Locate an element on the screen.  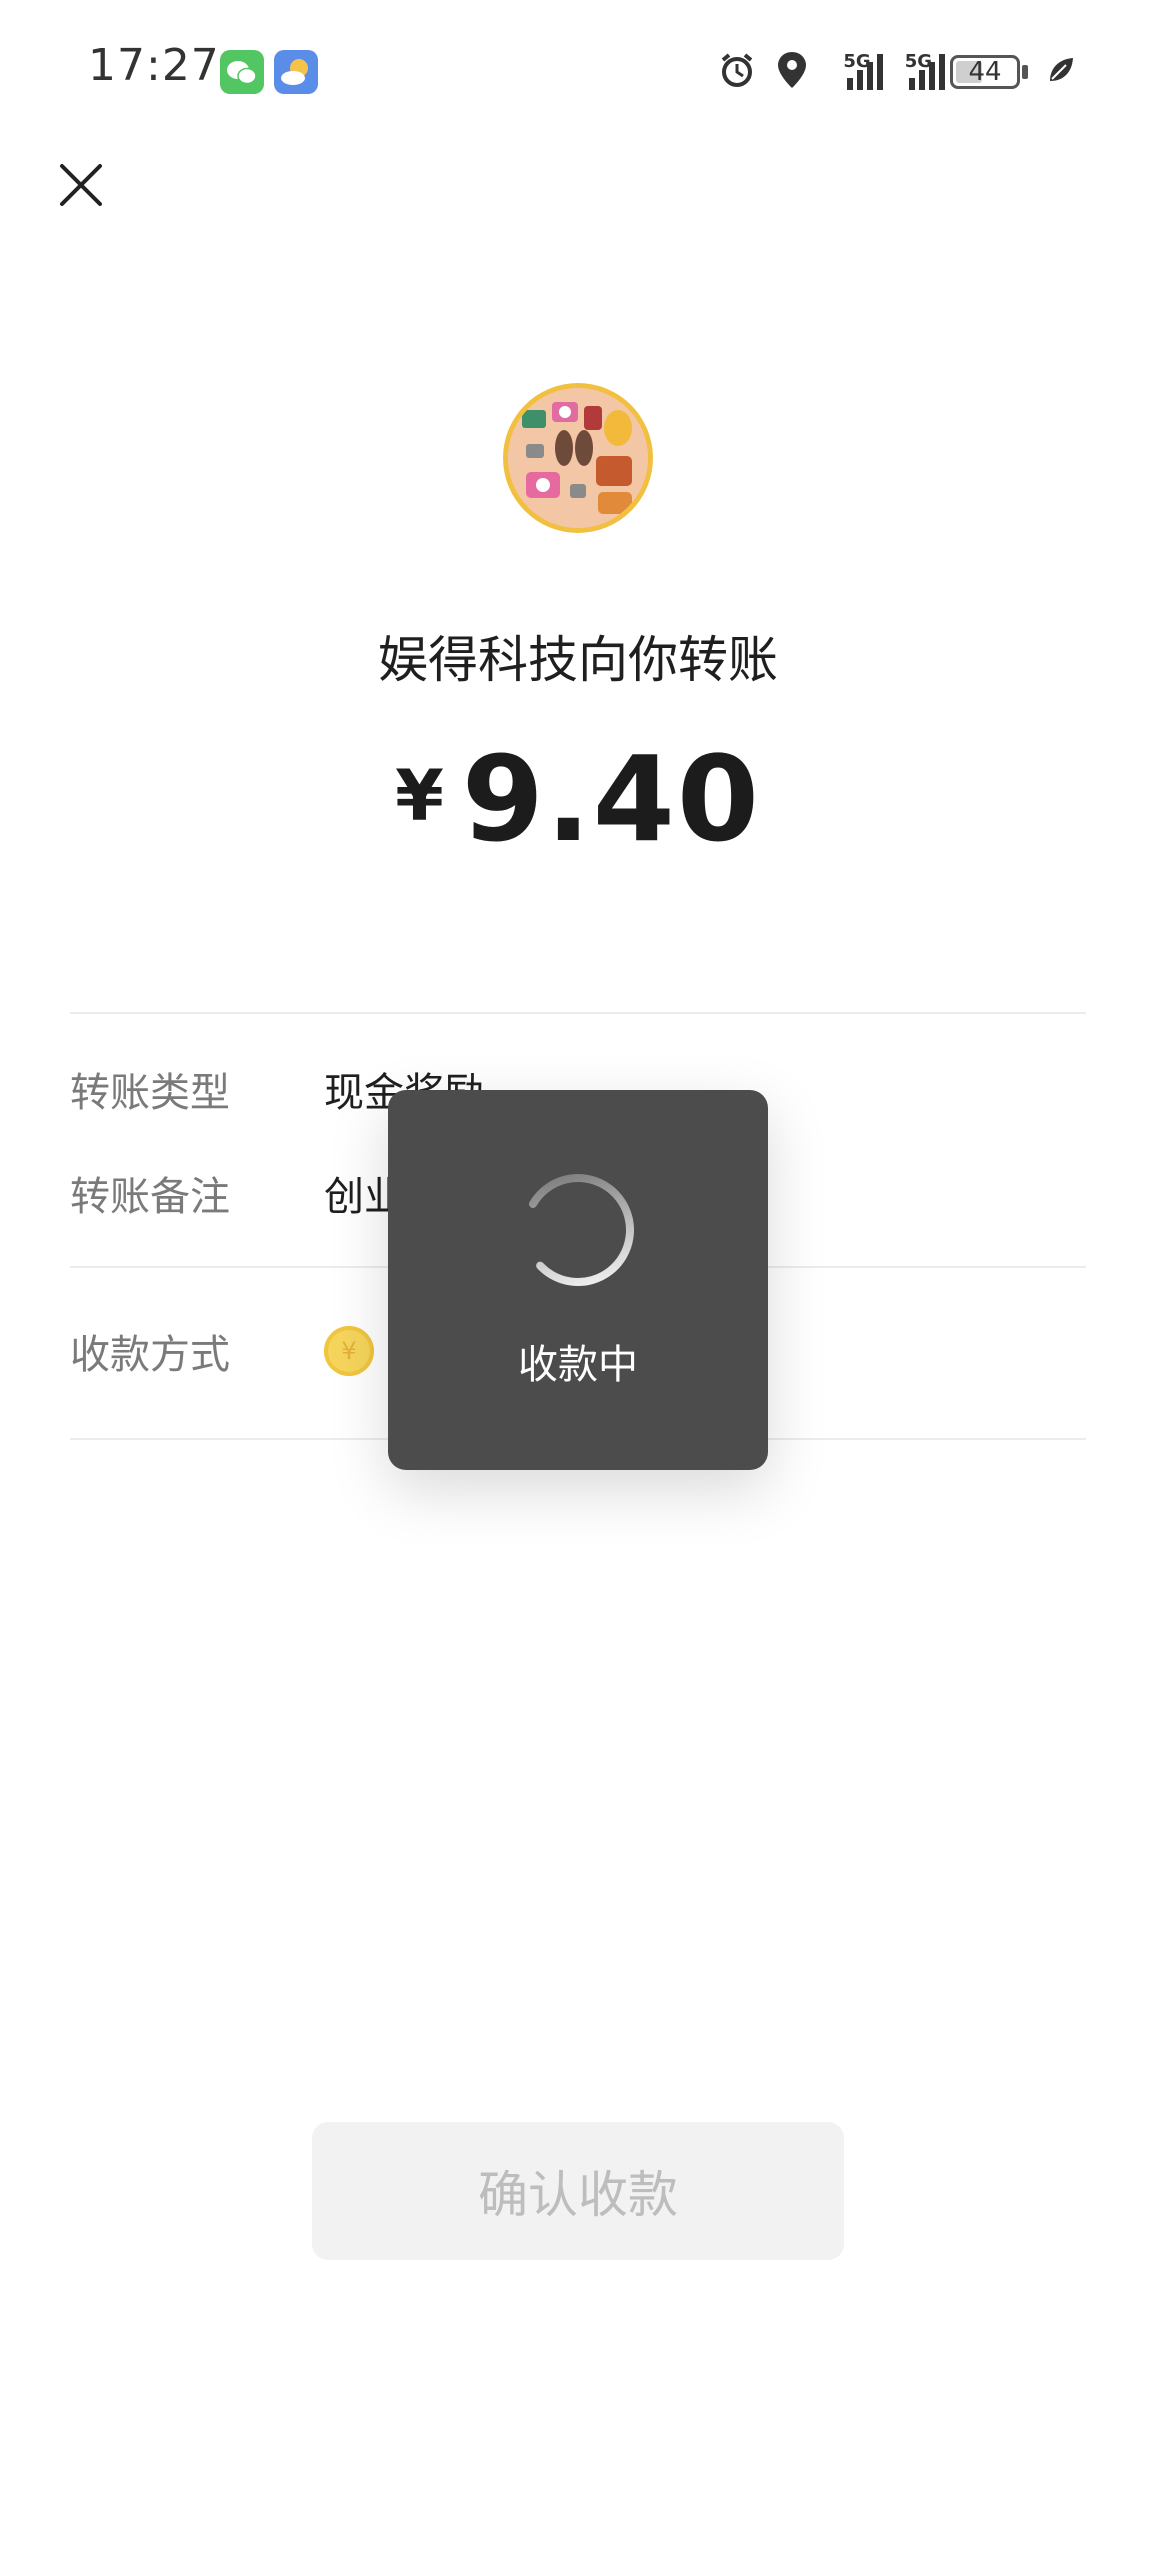
loading-spinner-icon is located at coordinates (578, 1230).